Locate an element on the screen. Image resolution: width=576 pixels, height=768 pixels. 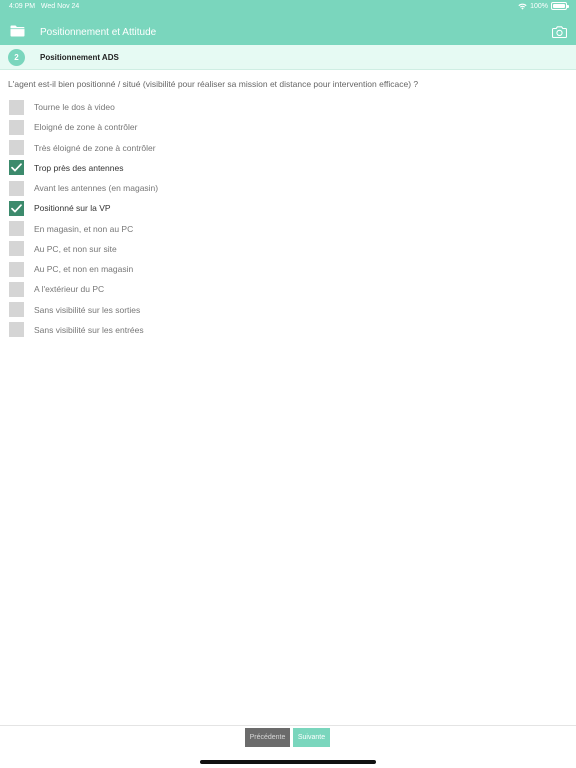
checkbox-option: Au PC, et non en magasin is located at coordinates (279, 269).